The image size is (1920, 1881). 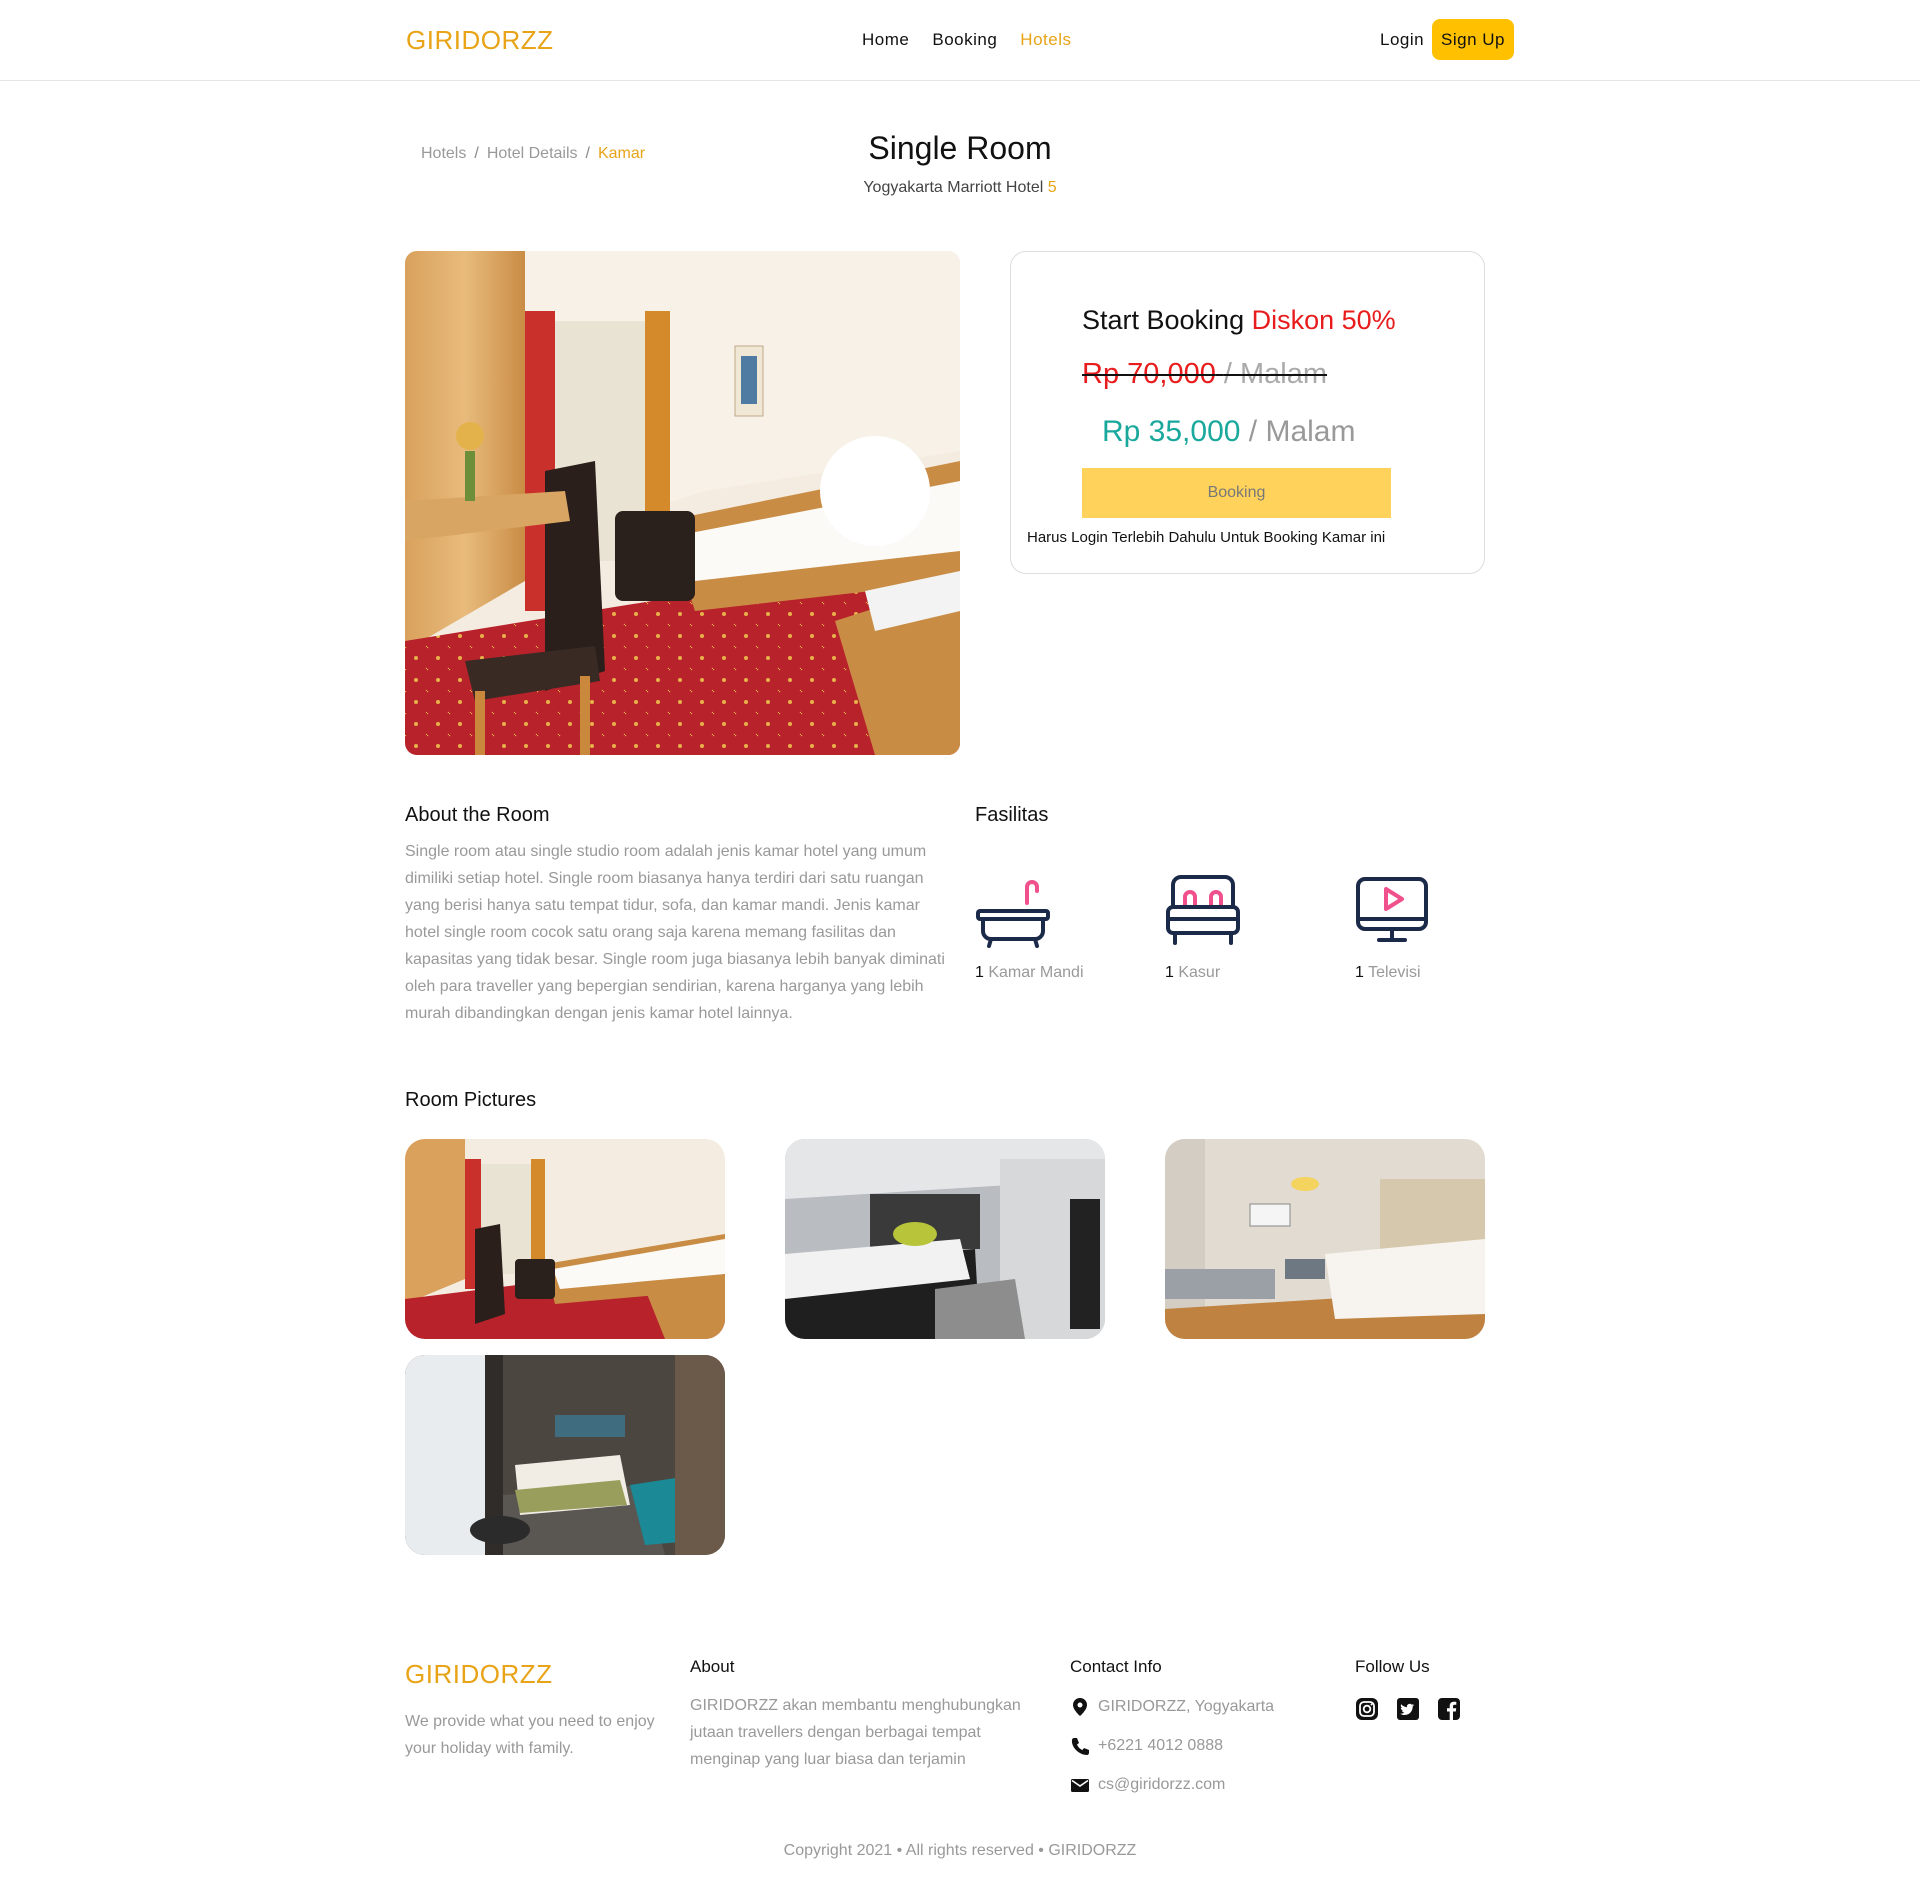 I want to click on facility-name: Kamar Mandi, so click(x=1036, y=972).